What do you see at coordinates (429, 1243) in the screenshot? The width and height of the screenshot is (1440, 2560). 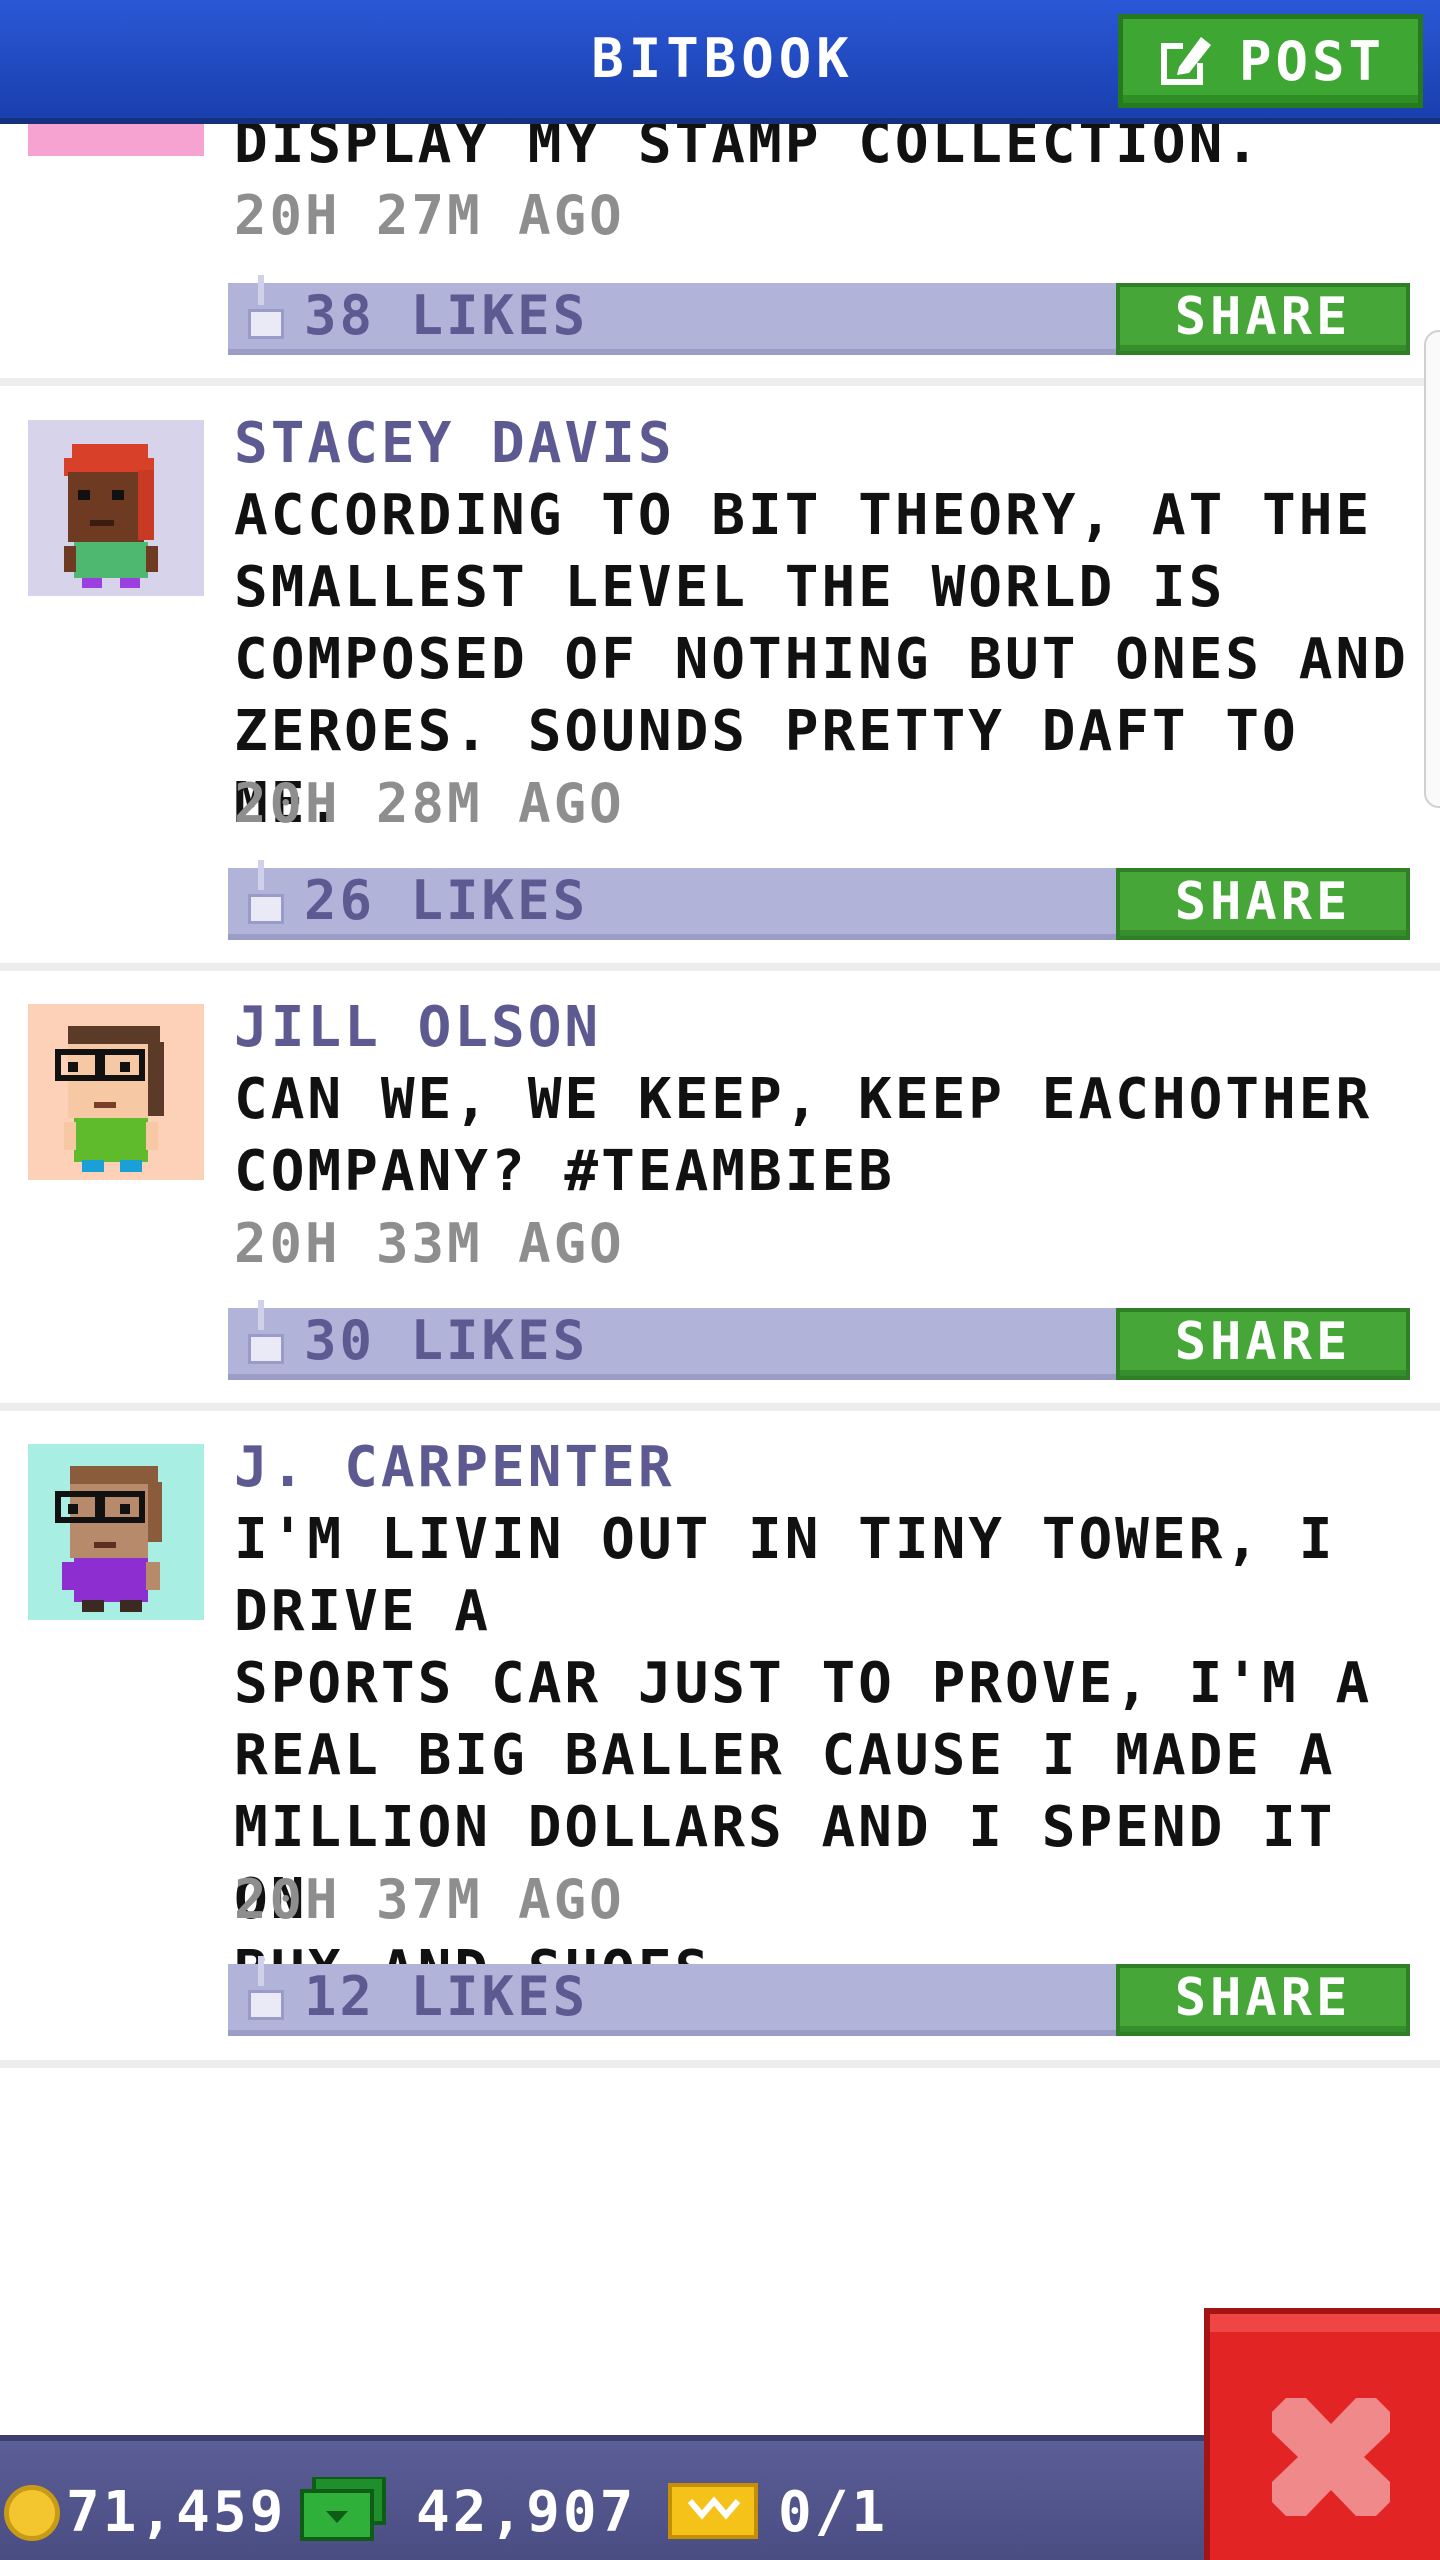 I see `post-timestamp: 20H 33M AGO` at bounding box center [429, 1243].